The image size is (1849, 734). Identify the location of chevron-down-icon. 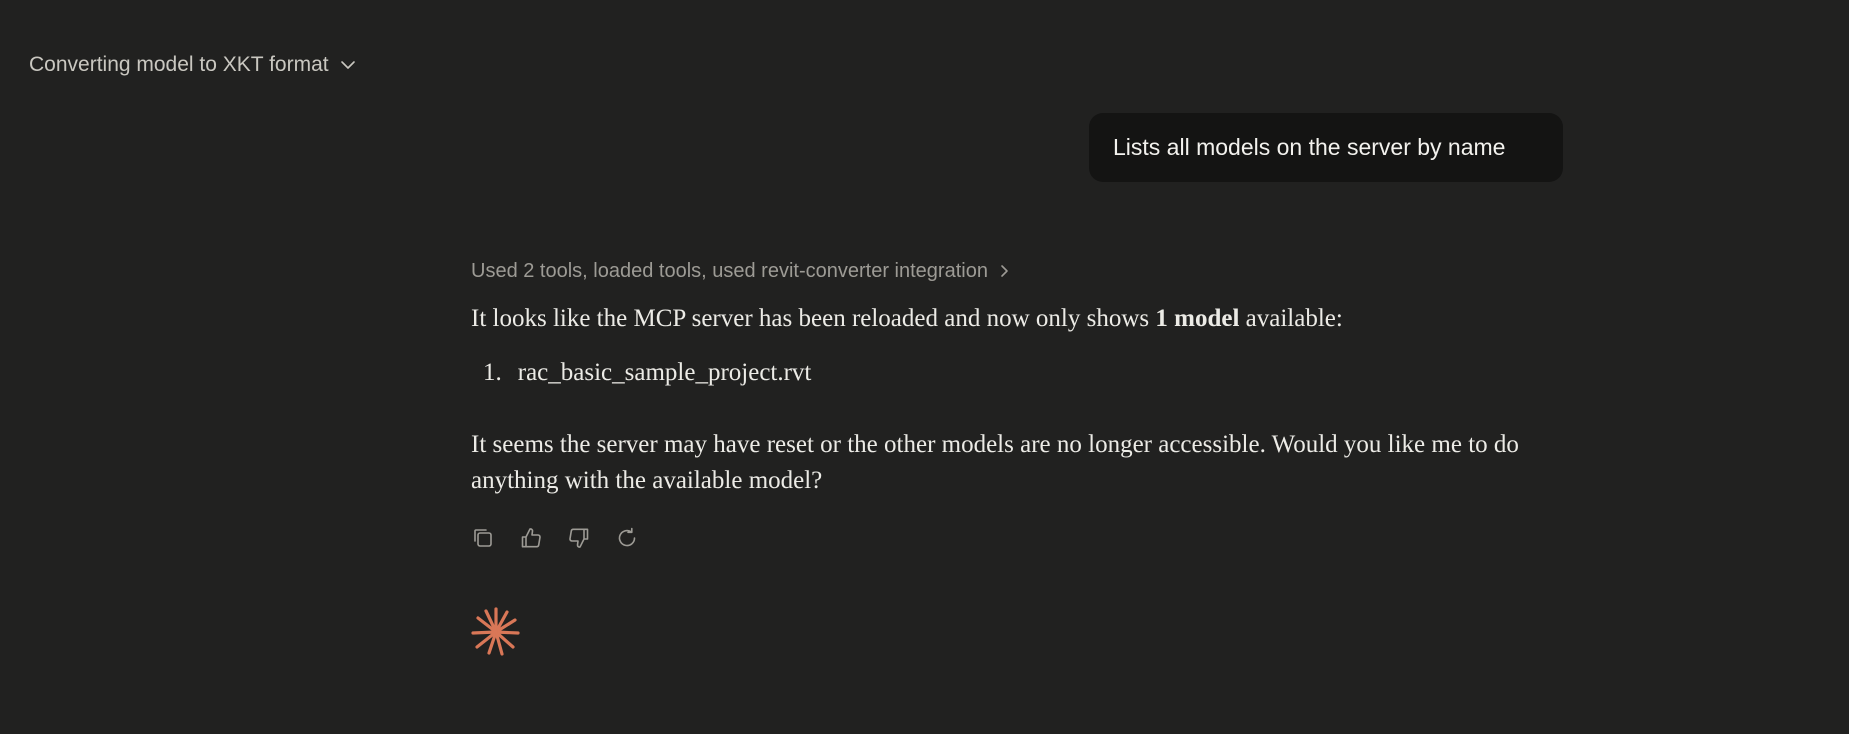
(347, 65).